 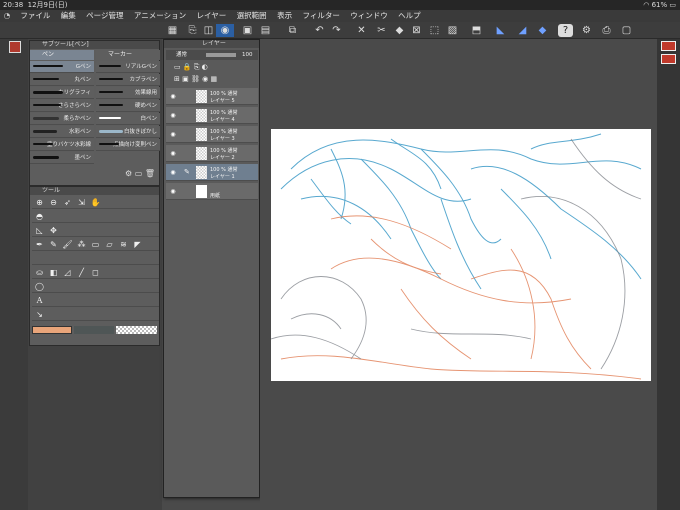 I want to click on brush-maru-pen: 丸ペン, so click(x=62, y=80).